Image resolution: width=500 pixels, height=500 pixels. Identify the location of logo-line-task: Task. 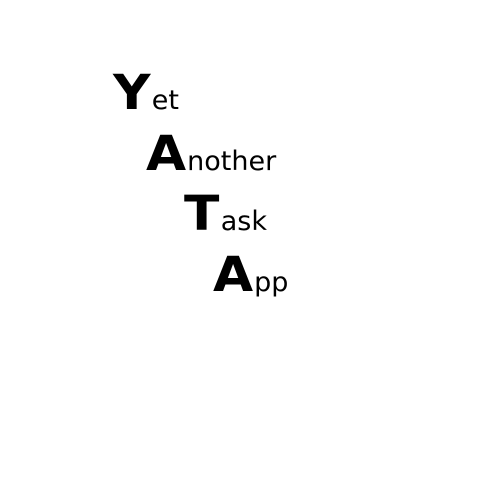
(225, 214).